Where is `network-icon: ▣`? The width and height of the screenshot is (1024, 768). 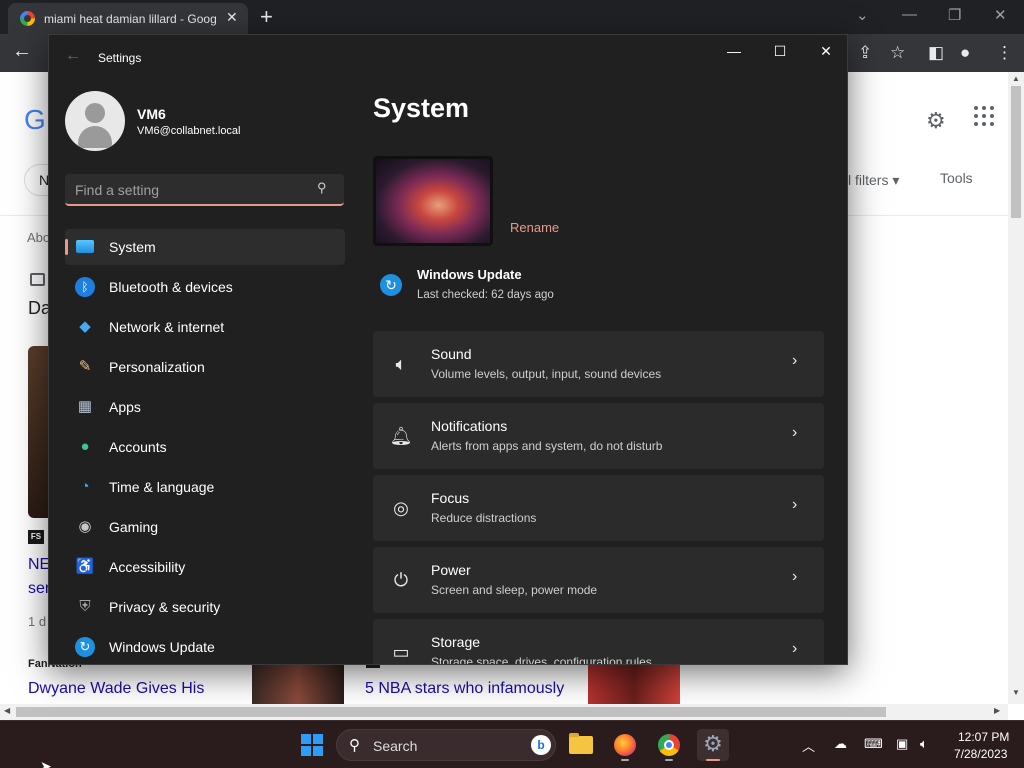
network-icon: ▣ is located at coordinates (902, 744).